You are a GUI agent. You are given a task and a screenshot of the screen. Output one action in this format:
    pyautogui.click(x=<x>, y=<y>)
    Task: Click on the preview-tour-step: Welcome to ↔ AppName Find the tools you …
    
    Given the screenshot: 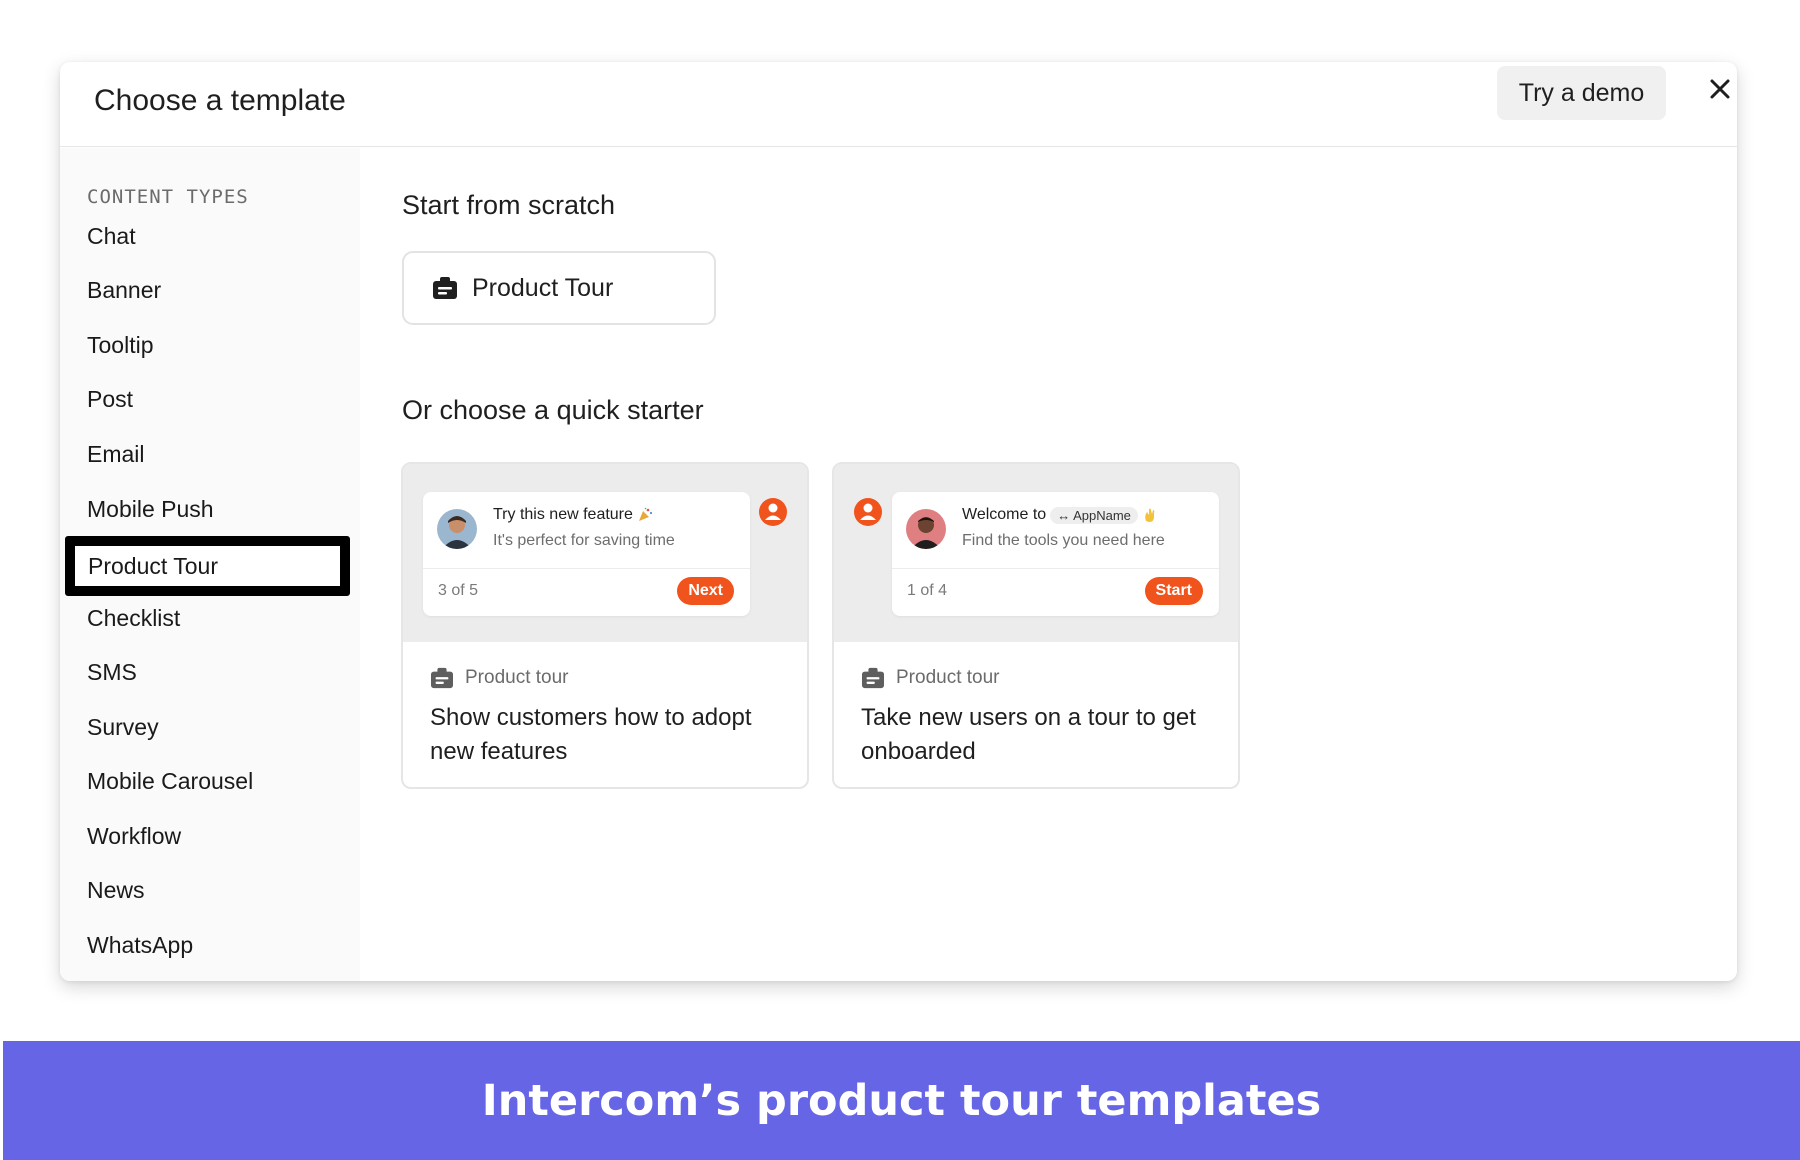 What is the action you would take?
    pyautogui.click(x=1055, y=554)
    